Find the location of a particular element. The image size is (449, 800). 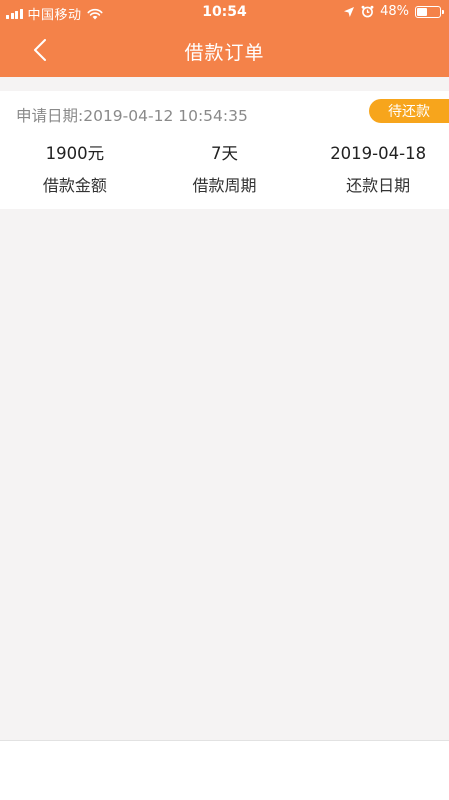

page-title: 借款订单 is located at coordinates (224, 53).